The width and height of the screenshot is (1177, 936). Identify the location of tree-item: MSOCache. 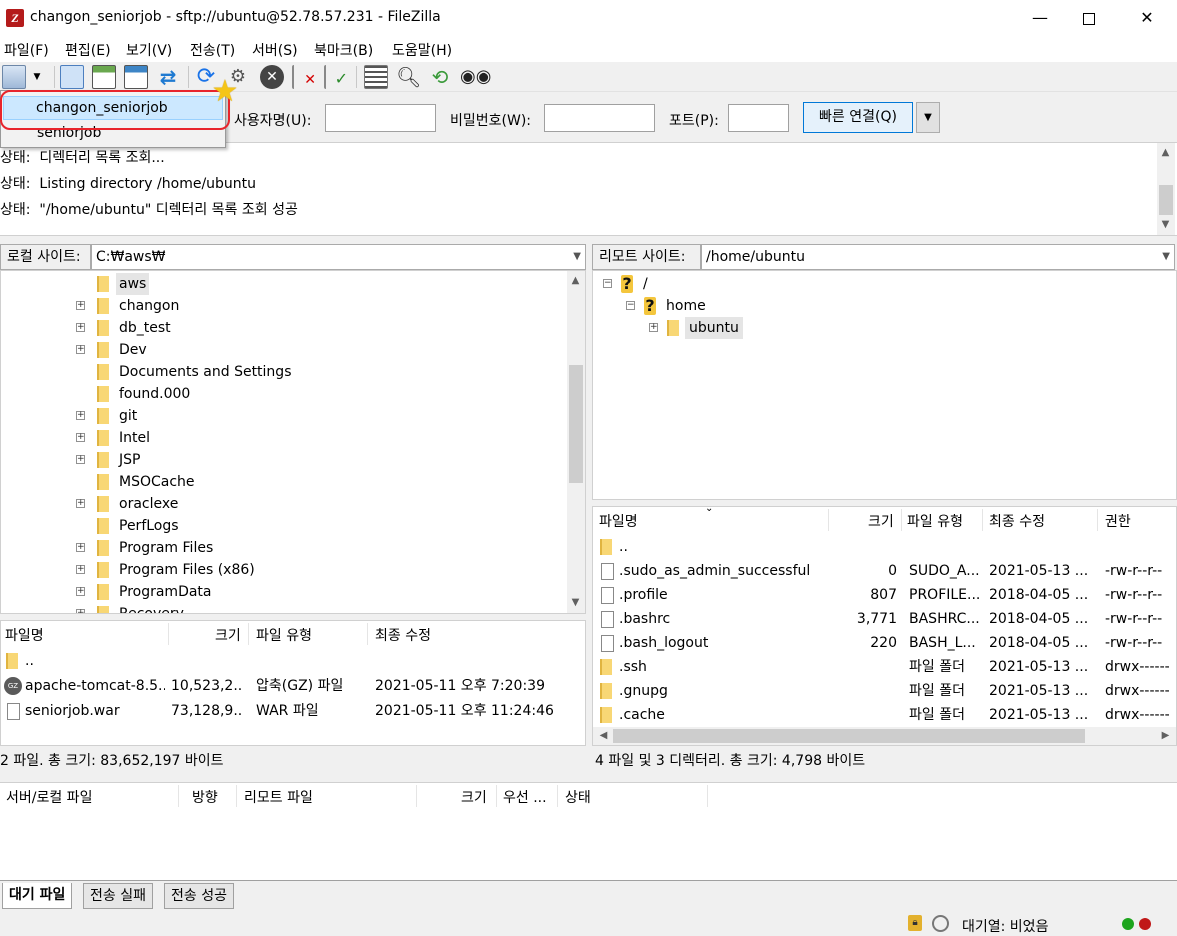
(284, 482).